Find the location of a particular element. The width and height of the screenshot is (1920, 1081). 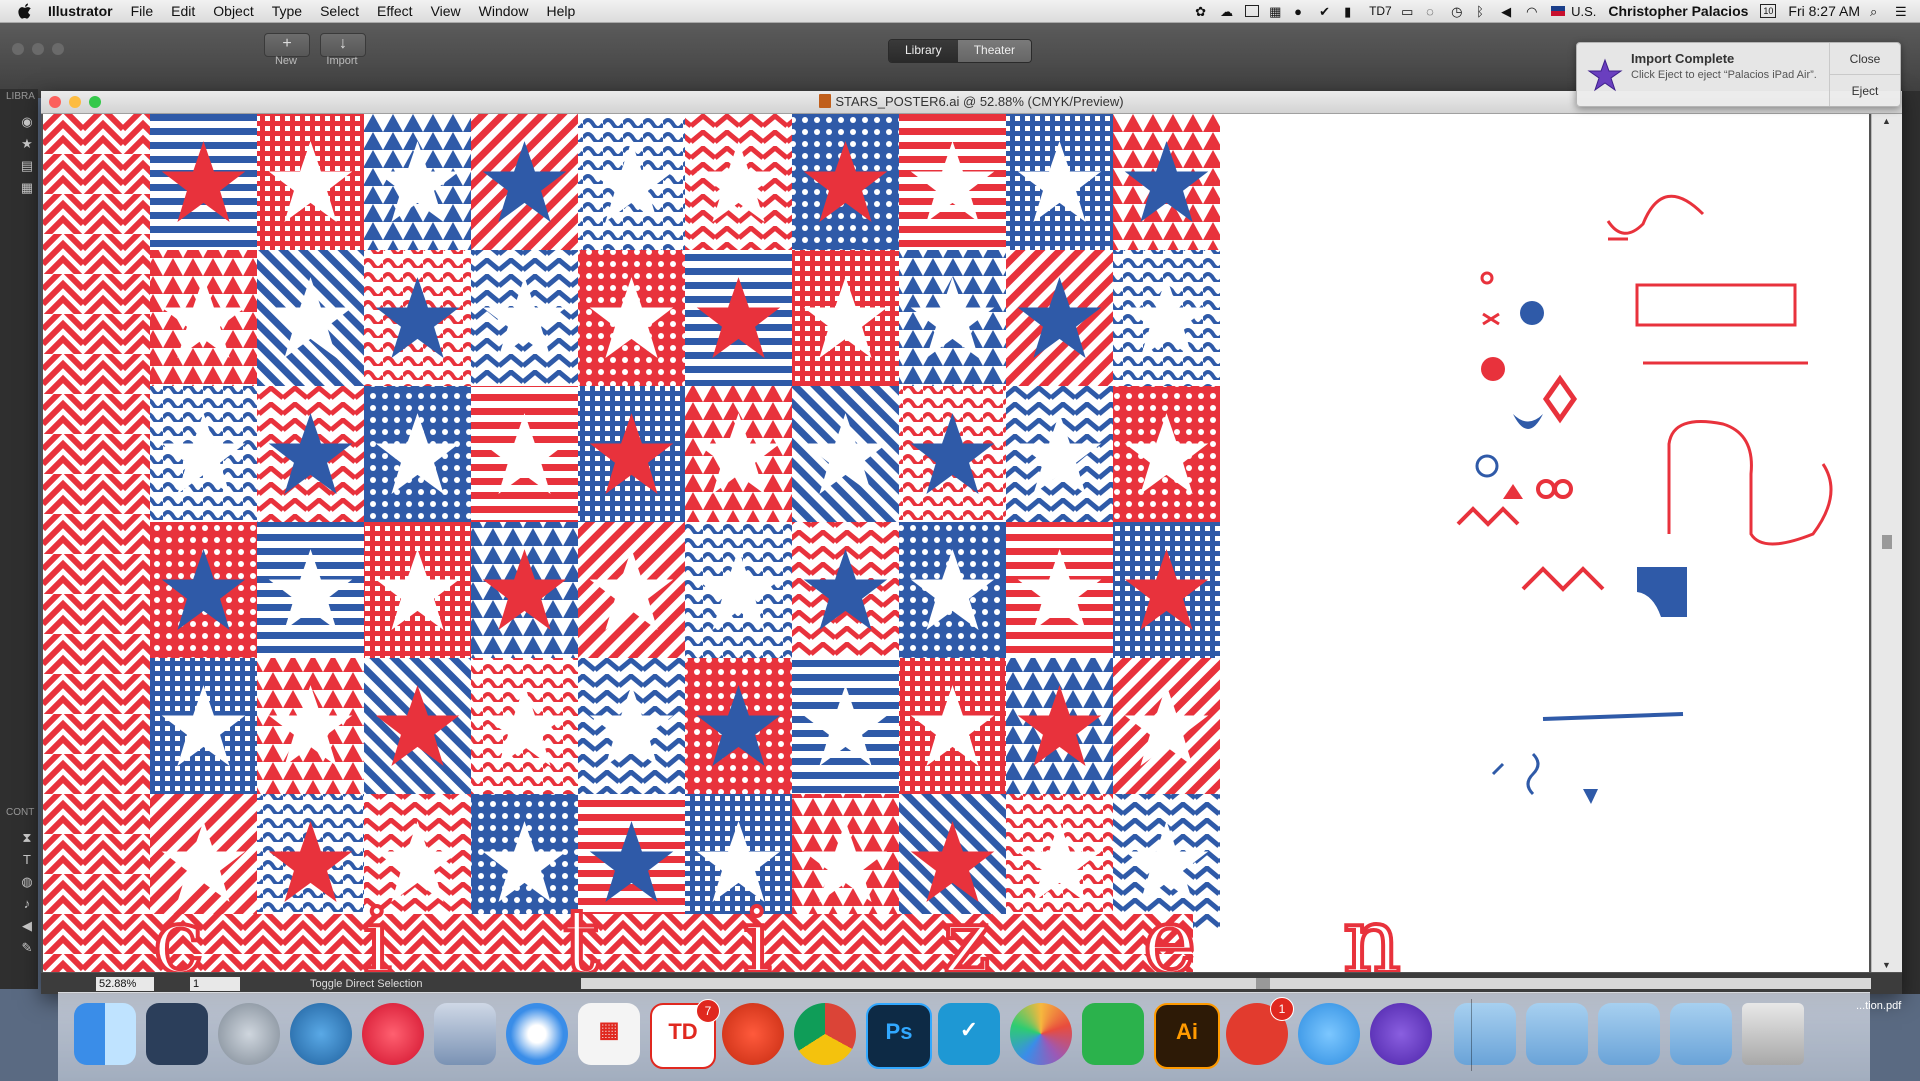

document-status-bar: 52.88% 1 Toggle Direct Selection is located at coordinates (971, 983).